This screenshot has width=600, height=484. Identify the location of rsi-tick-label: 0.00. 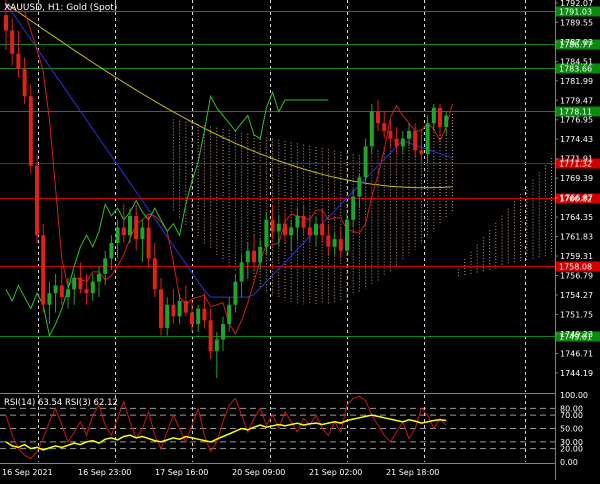
(569, 462).